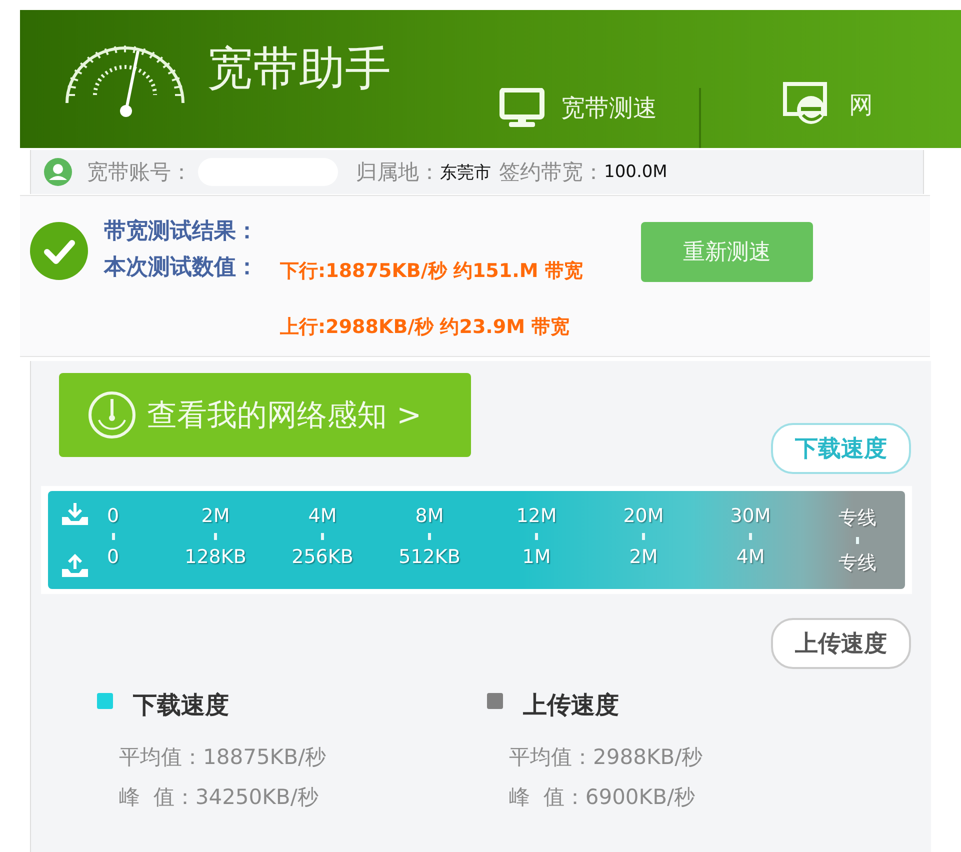 Image resolution: width=961 pixels, height=852 pixels. What do you see at coordinates (841, 448) in the screenshot?
I see `download-speed-tooltip: 下载速度` at bounding box center [841, 448].